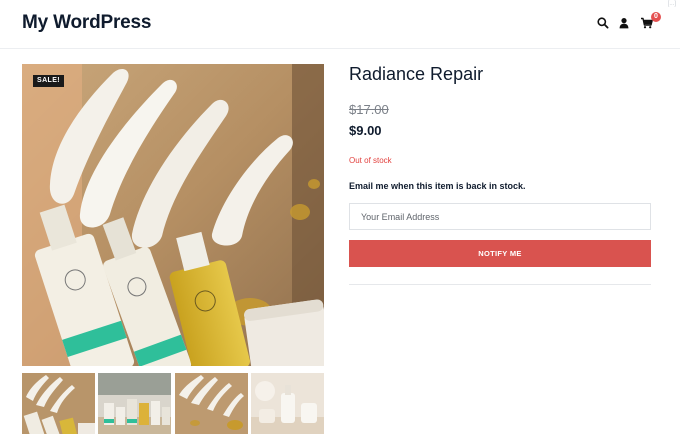 This screenshot has height=434, width=680. What do you see at coordinates (500, 216) in the screenshot?
I see `email-field` at bounding box center [500, 216].